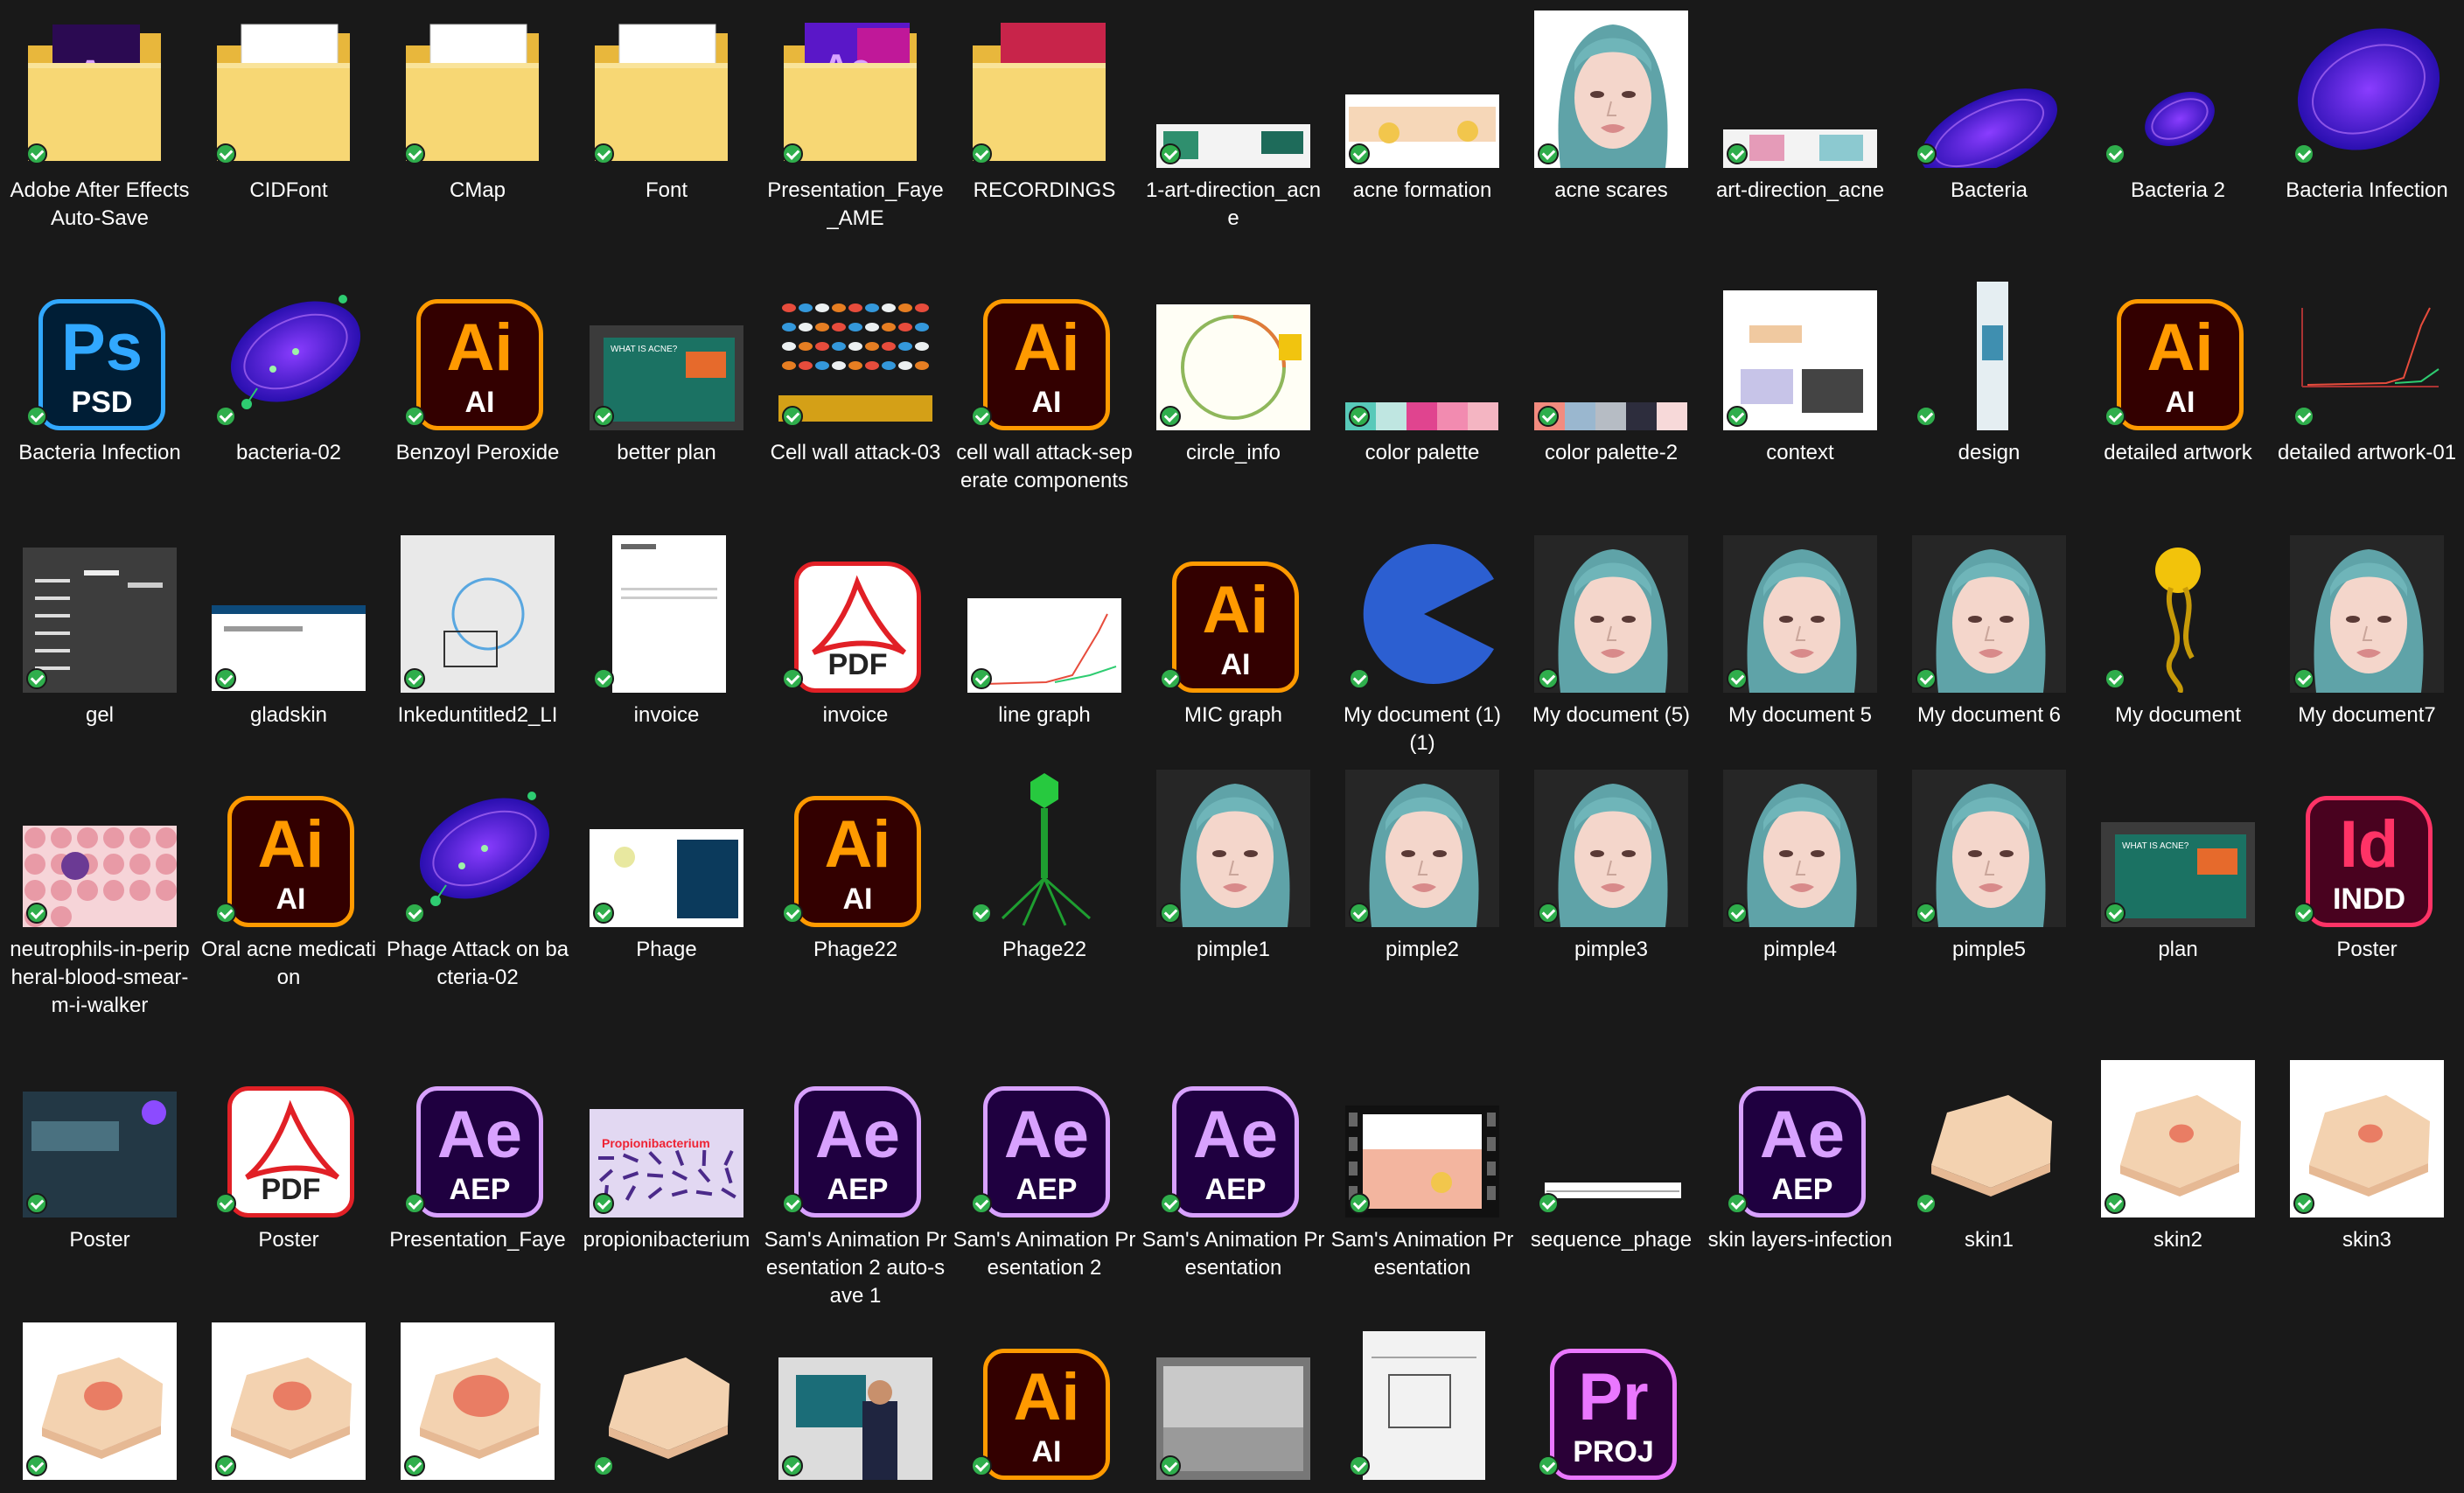 This screenshot has width=2464, height=1493. I want to click on file-item: Phage, so click(666, 897).